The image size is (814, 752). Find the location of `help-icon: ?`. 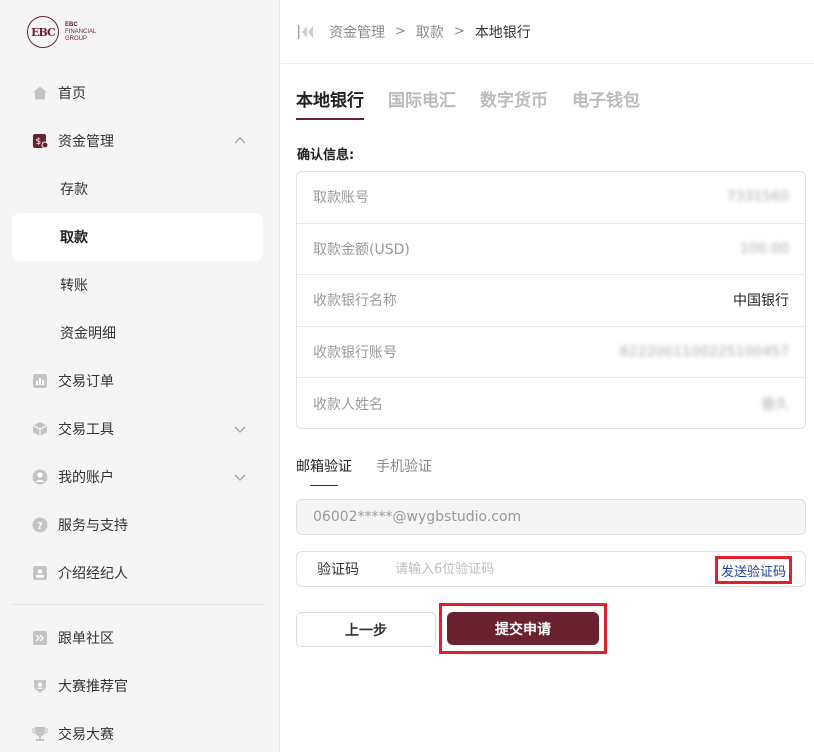

help-icon: ? is located at coordinates (40, 525).